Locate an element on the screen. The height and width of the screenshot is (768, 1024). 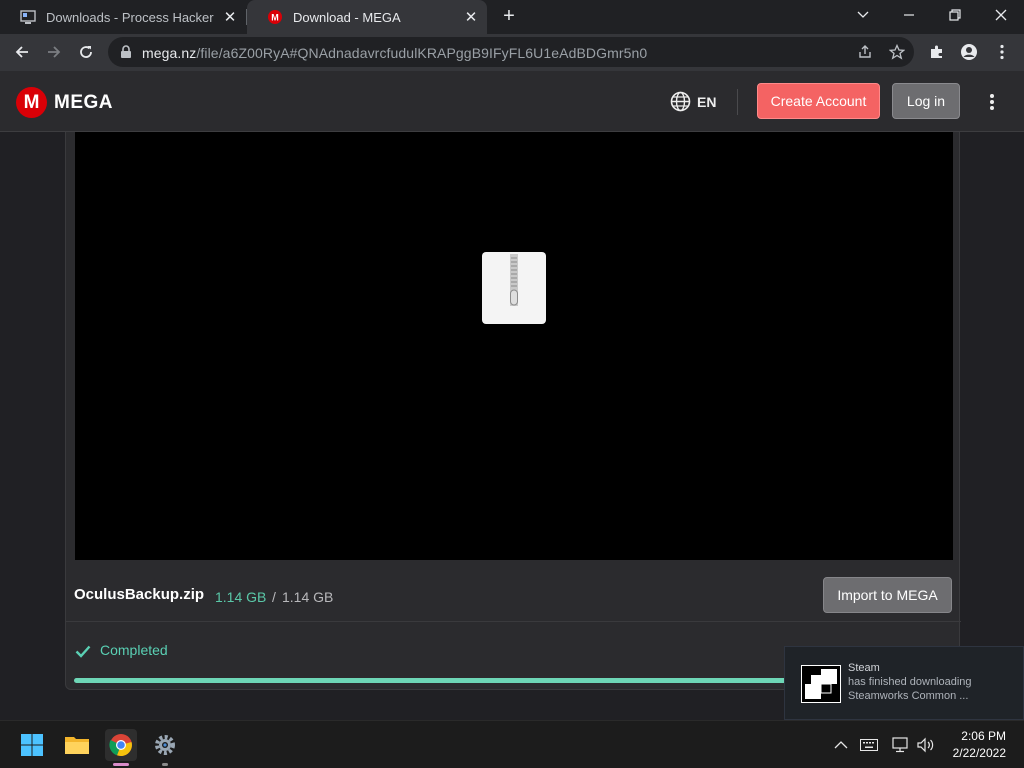
new-tab-button: + is located at coordinates (509, 16).